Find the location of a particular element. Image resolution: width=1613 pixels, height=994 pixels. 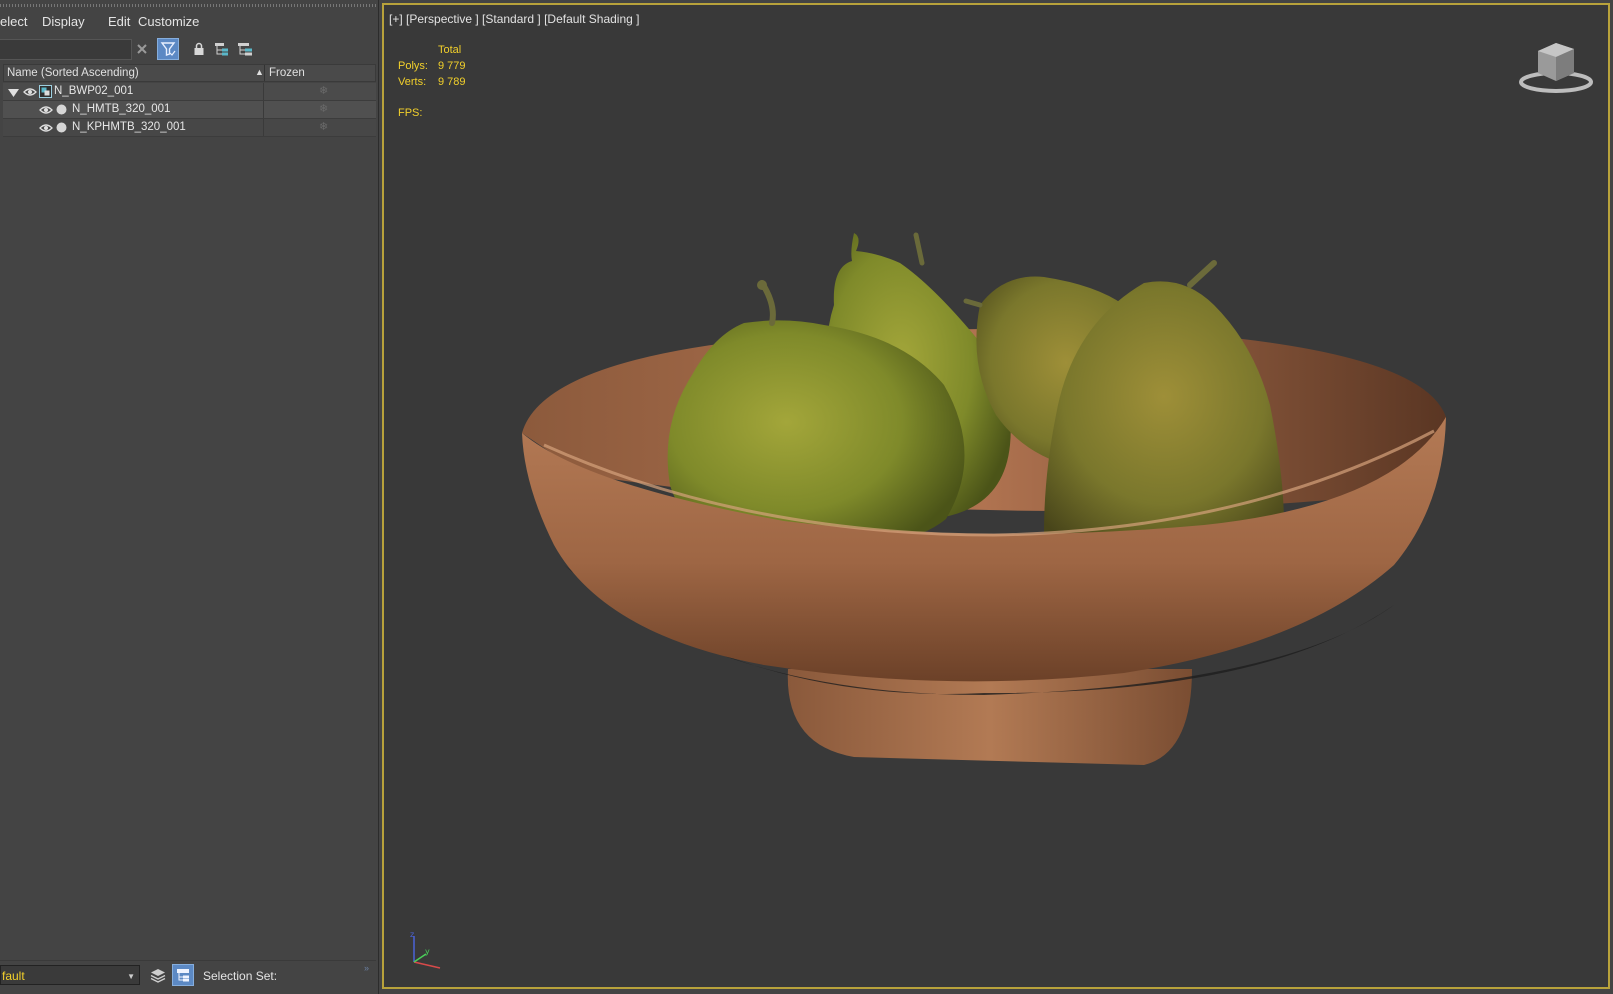

chevron-down-icon: ▼ is located at coordinates (131, 976).